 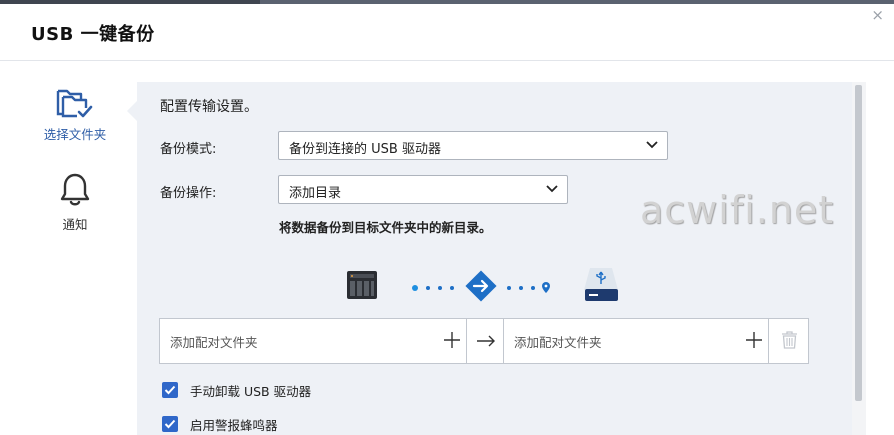 What do you see at coordinates (188, 149) in the screenshot?
I see `backup-mode-label: 备份模式:` at bounding box center [188, 149].